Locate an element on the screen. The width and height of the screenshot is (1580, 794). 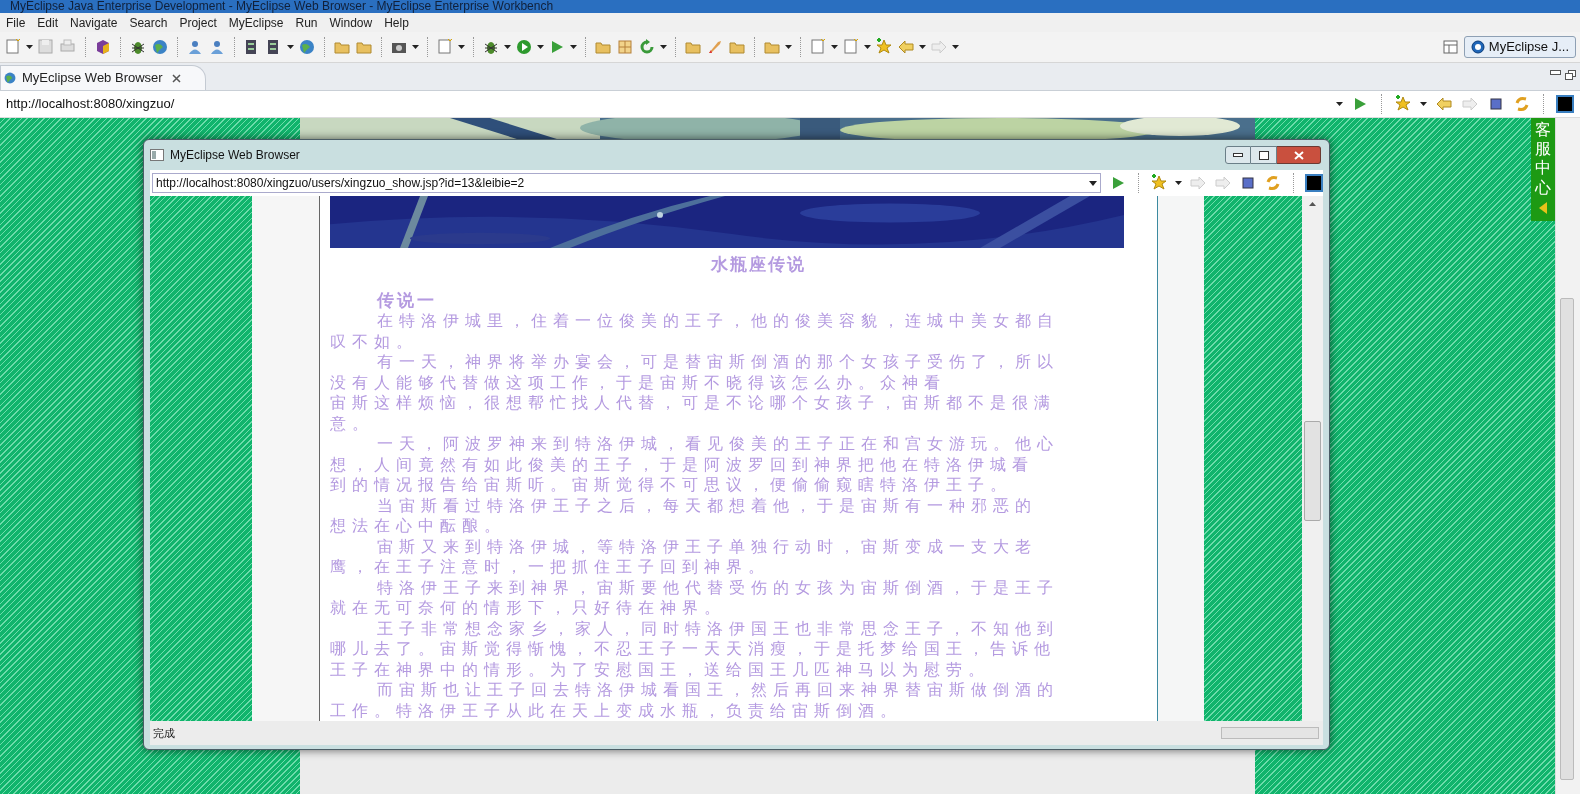
circle-logo-icon is located at coordinates (1477, 47).